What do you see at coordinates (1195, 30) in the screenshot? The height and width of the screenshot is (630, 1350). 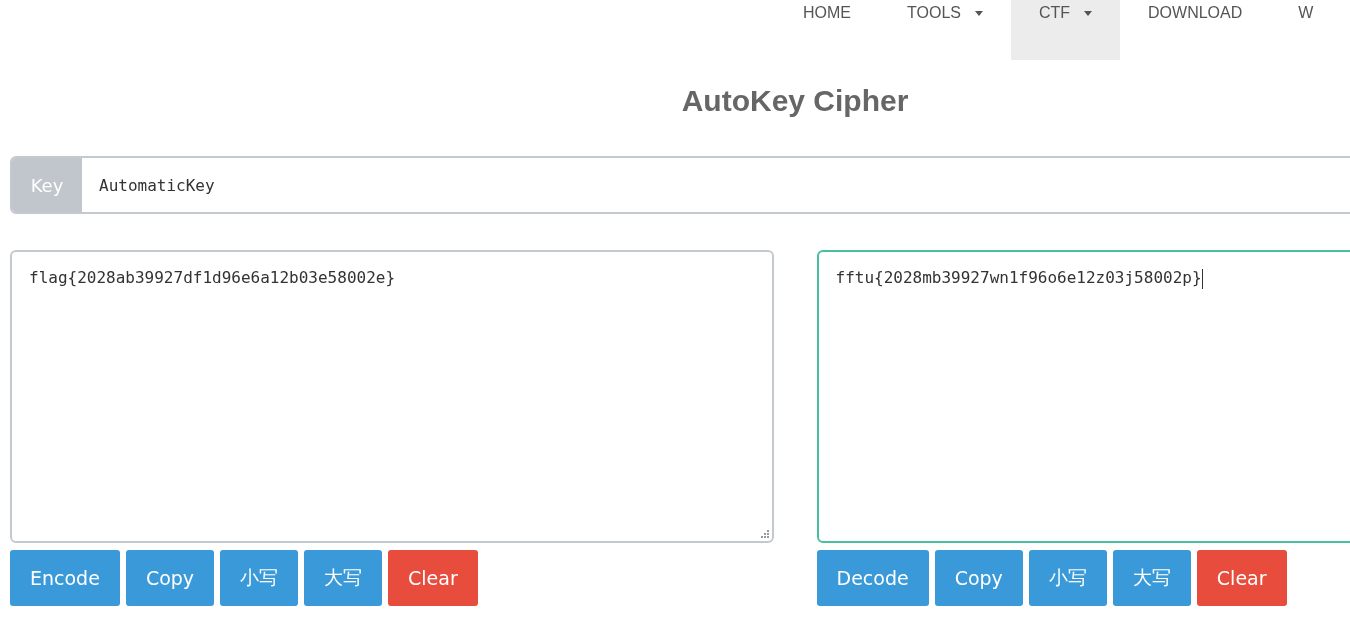 I see `nav-link: DOWNLOAD` at bounding box center [1195, 30].